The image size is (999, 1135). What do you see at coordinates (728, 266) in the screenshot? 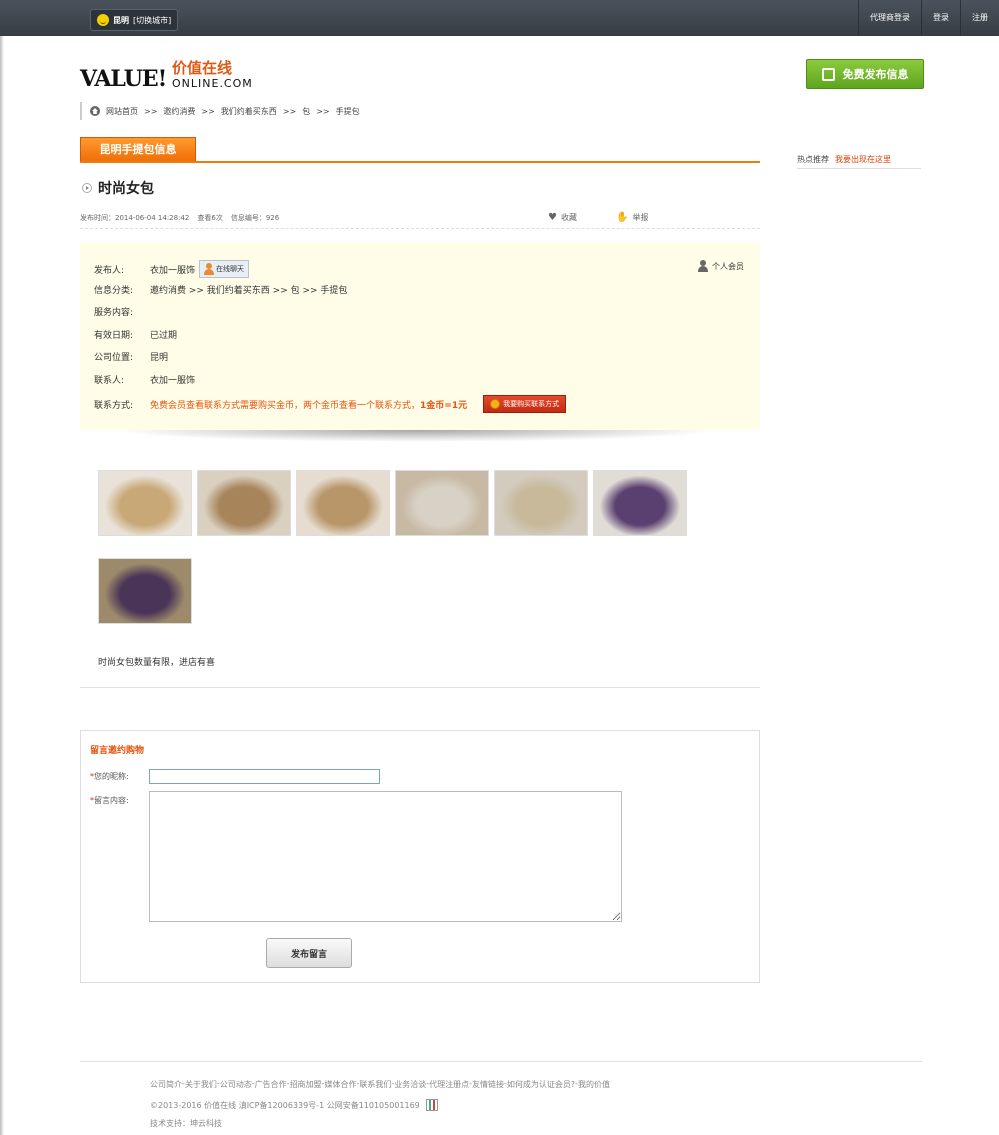
I see `member-label: 个人会员` at bounding box center [728, 266].